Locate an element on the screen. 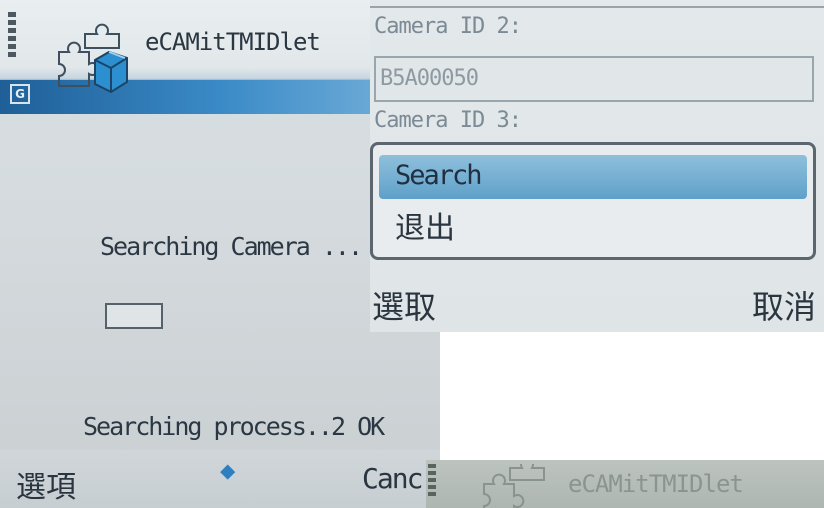  softkey-cancel: Canc is located at coordinates (392, 478).